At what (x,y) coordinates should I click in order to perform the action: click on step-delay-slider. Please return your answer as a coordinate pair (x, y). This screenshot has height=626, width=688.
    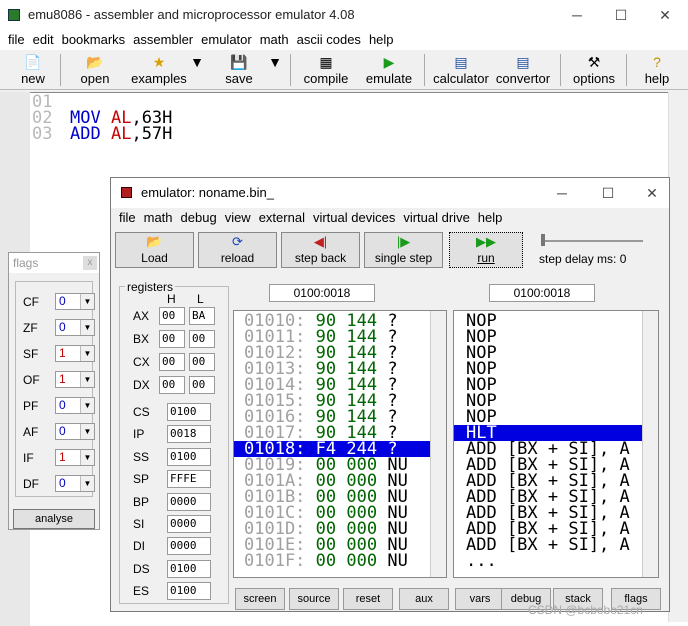
    Looking at the image, I should click on (592, 240).